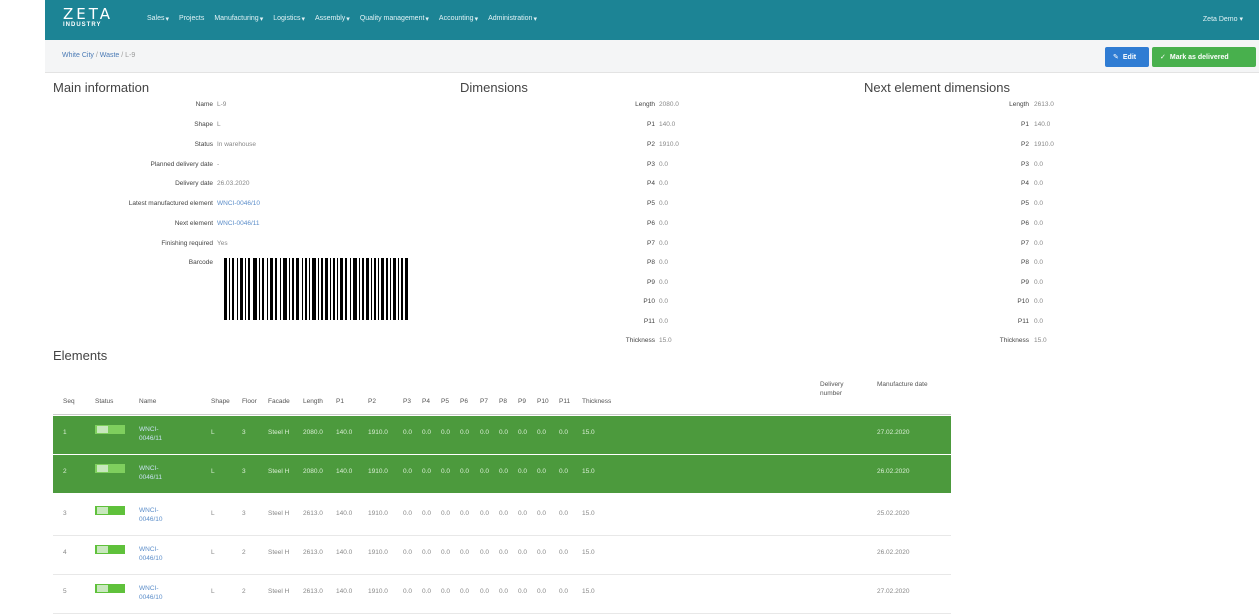  Describe the element at coordinates (464, 401) in the screenshot. I see `col-p6: P6` at that location.